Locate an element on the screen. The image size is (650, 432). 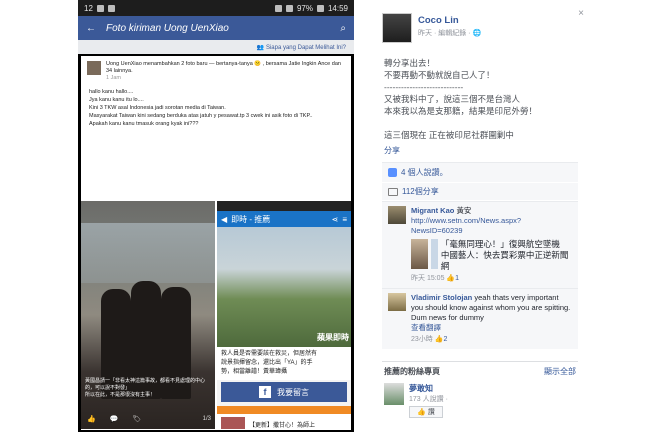
status-bar: 12 97% 14:59 is located at coordinates (216, 8).